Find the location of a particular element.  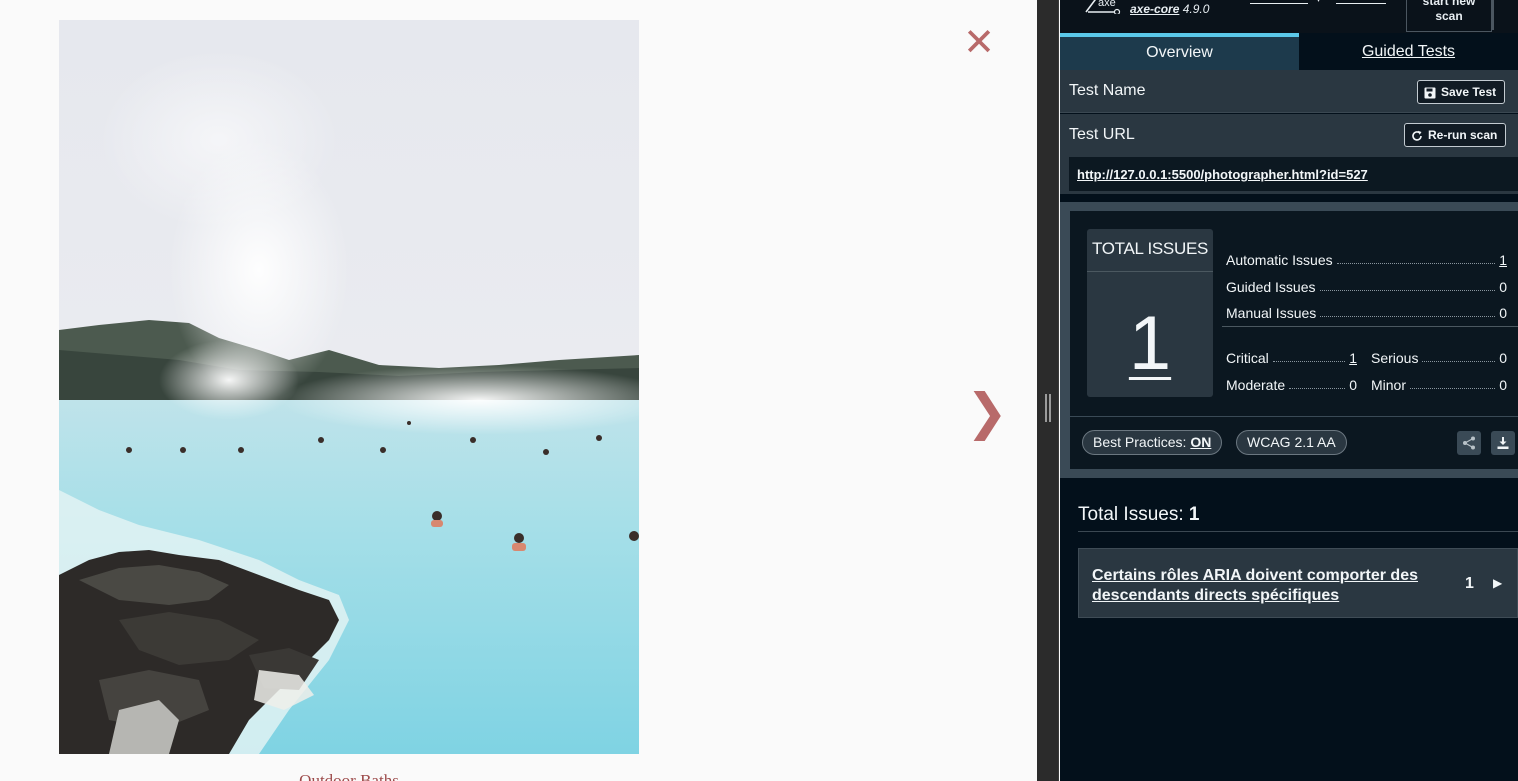

test-name-label: Test Name is located at coordinates (1107, 90).